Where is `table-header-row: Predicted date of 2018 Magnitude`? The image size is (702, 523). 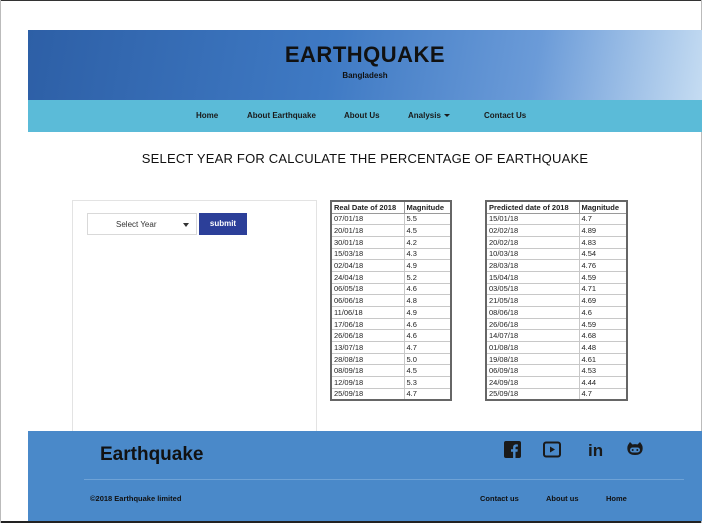 table-header-row: Predicted date of 2018 Magnitude is located at coordinates (556, 207).